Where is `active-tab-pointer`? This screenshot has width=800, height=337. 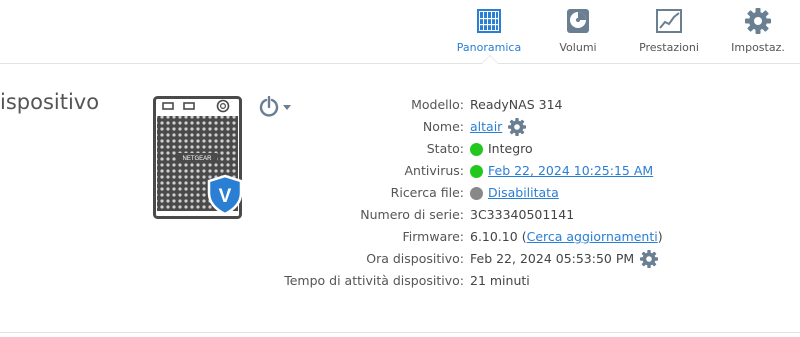 active-tab-pointer is located at coordinates (490, 59).